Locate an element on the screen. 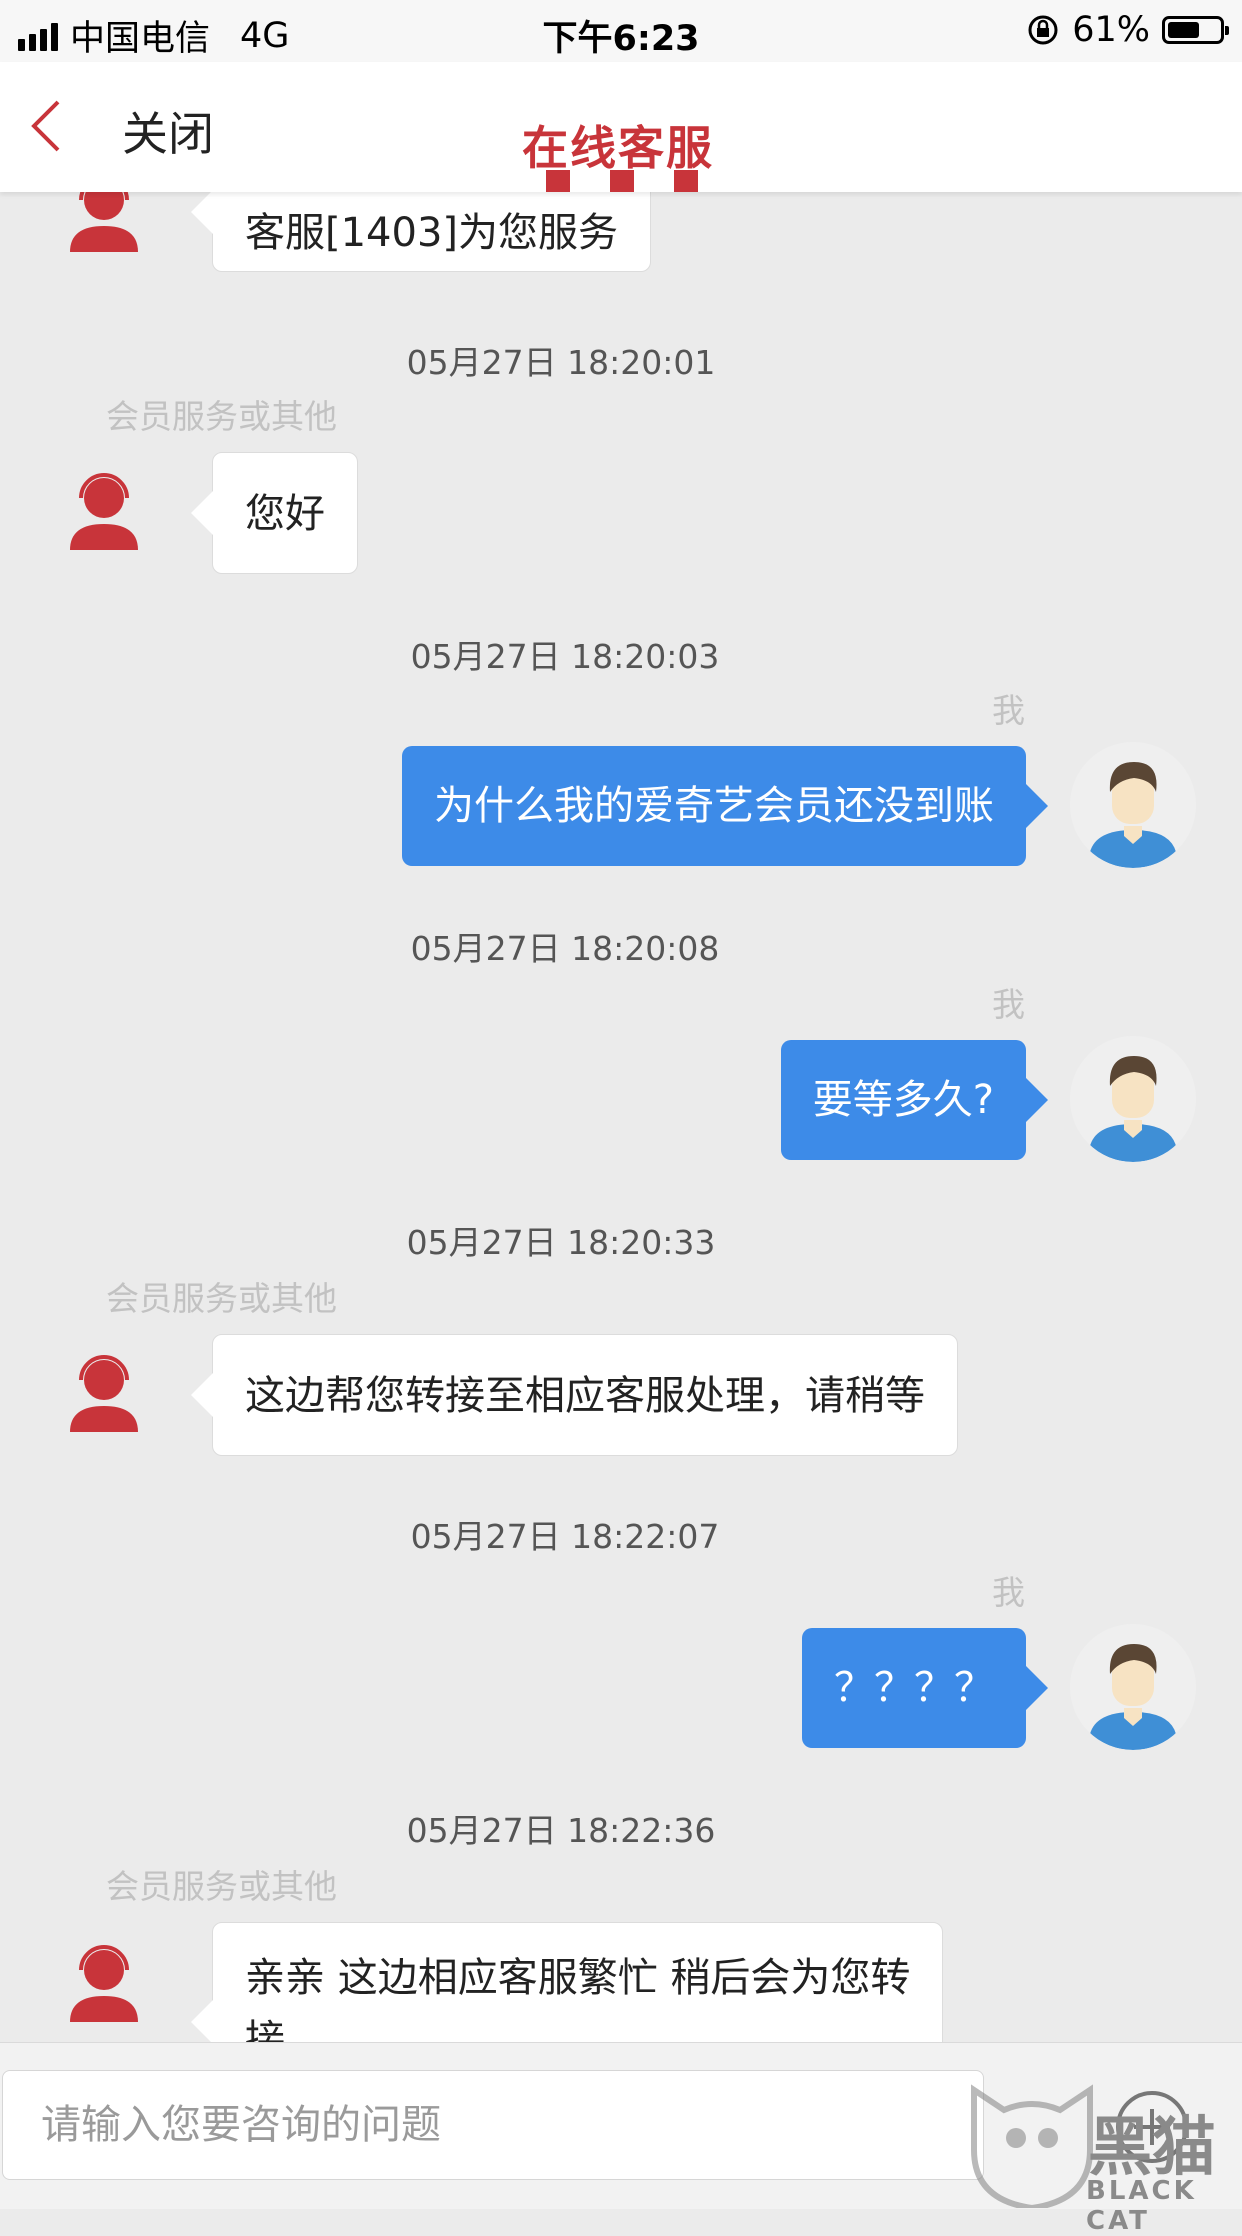 This screenshot has width=1242, height=2236. message-text-continued: 接 is located at coordinates (265, 2029).